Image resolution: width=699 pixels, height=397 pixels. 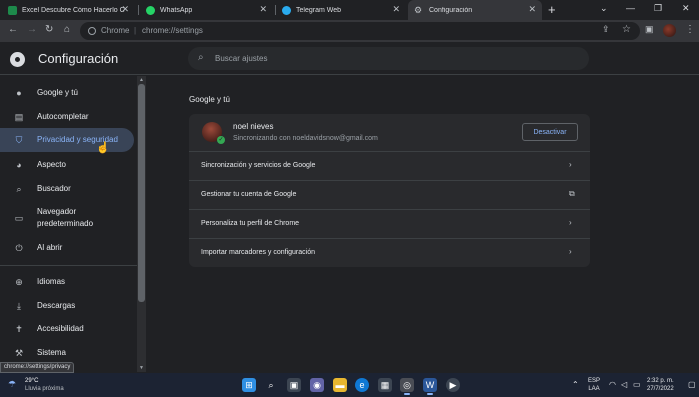 What do you see at coordinates (250, 223) in the screenshot?
I see `row-label: Personaliza tu perfil de Chrome` at bounding box center [250, 223].